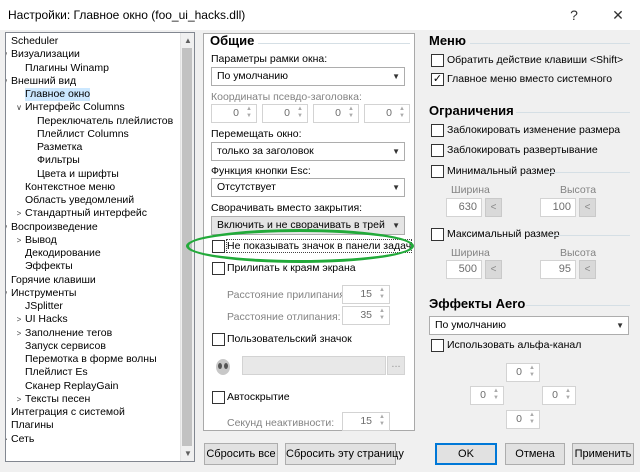 The image size is (640, 472). I want to click on frame-select: По умолчанию ▼, so click(308, 76).